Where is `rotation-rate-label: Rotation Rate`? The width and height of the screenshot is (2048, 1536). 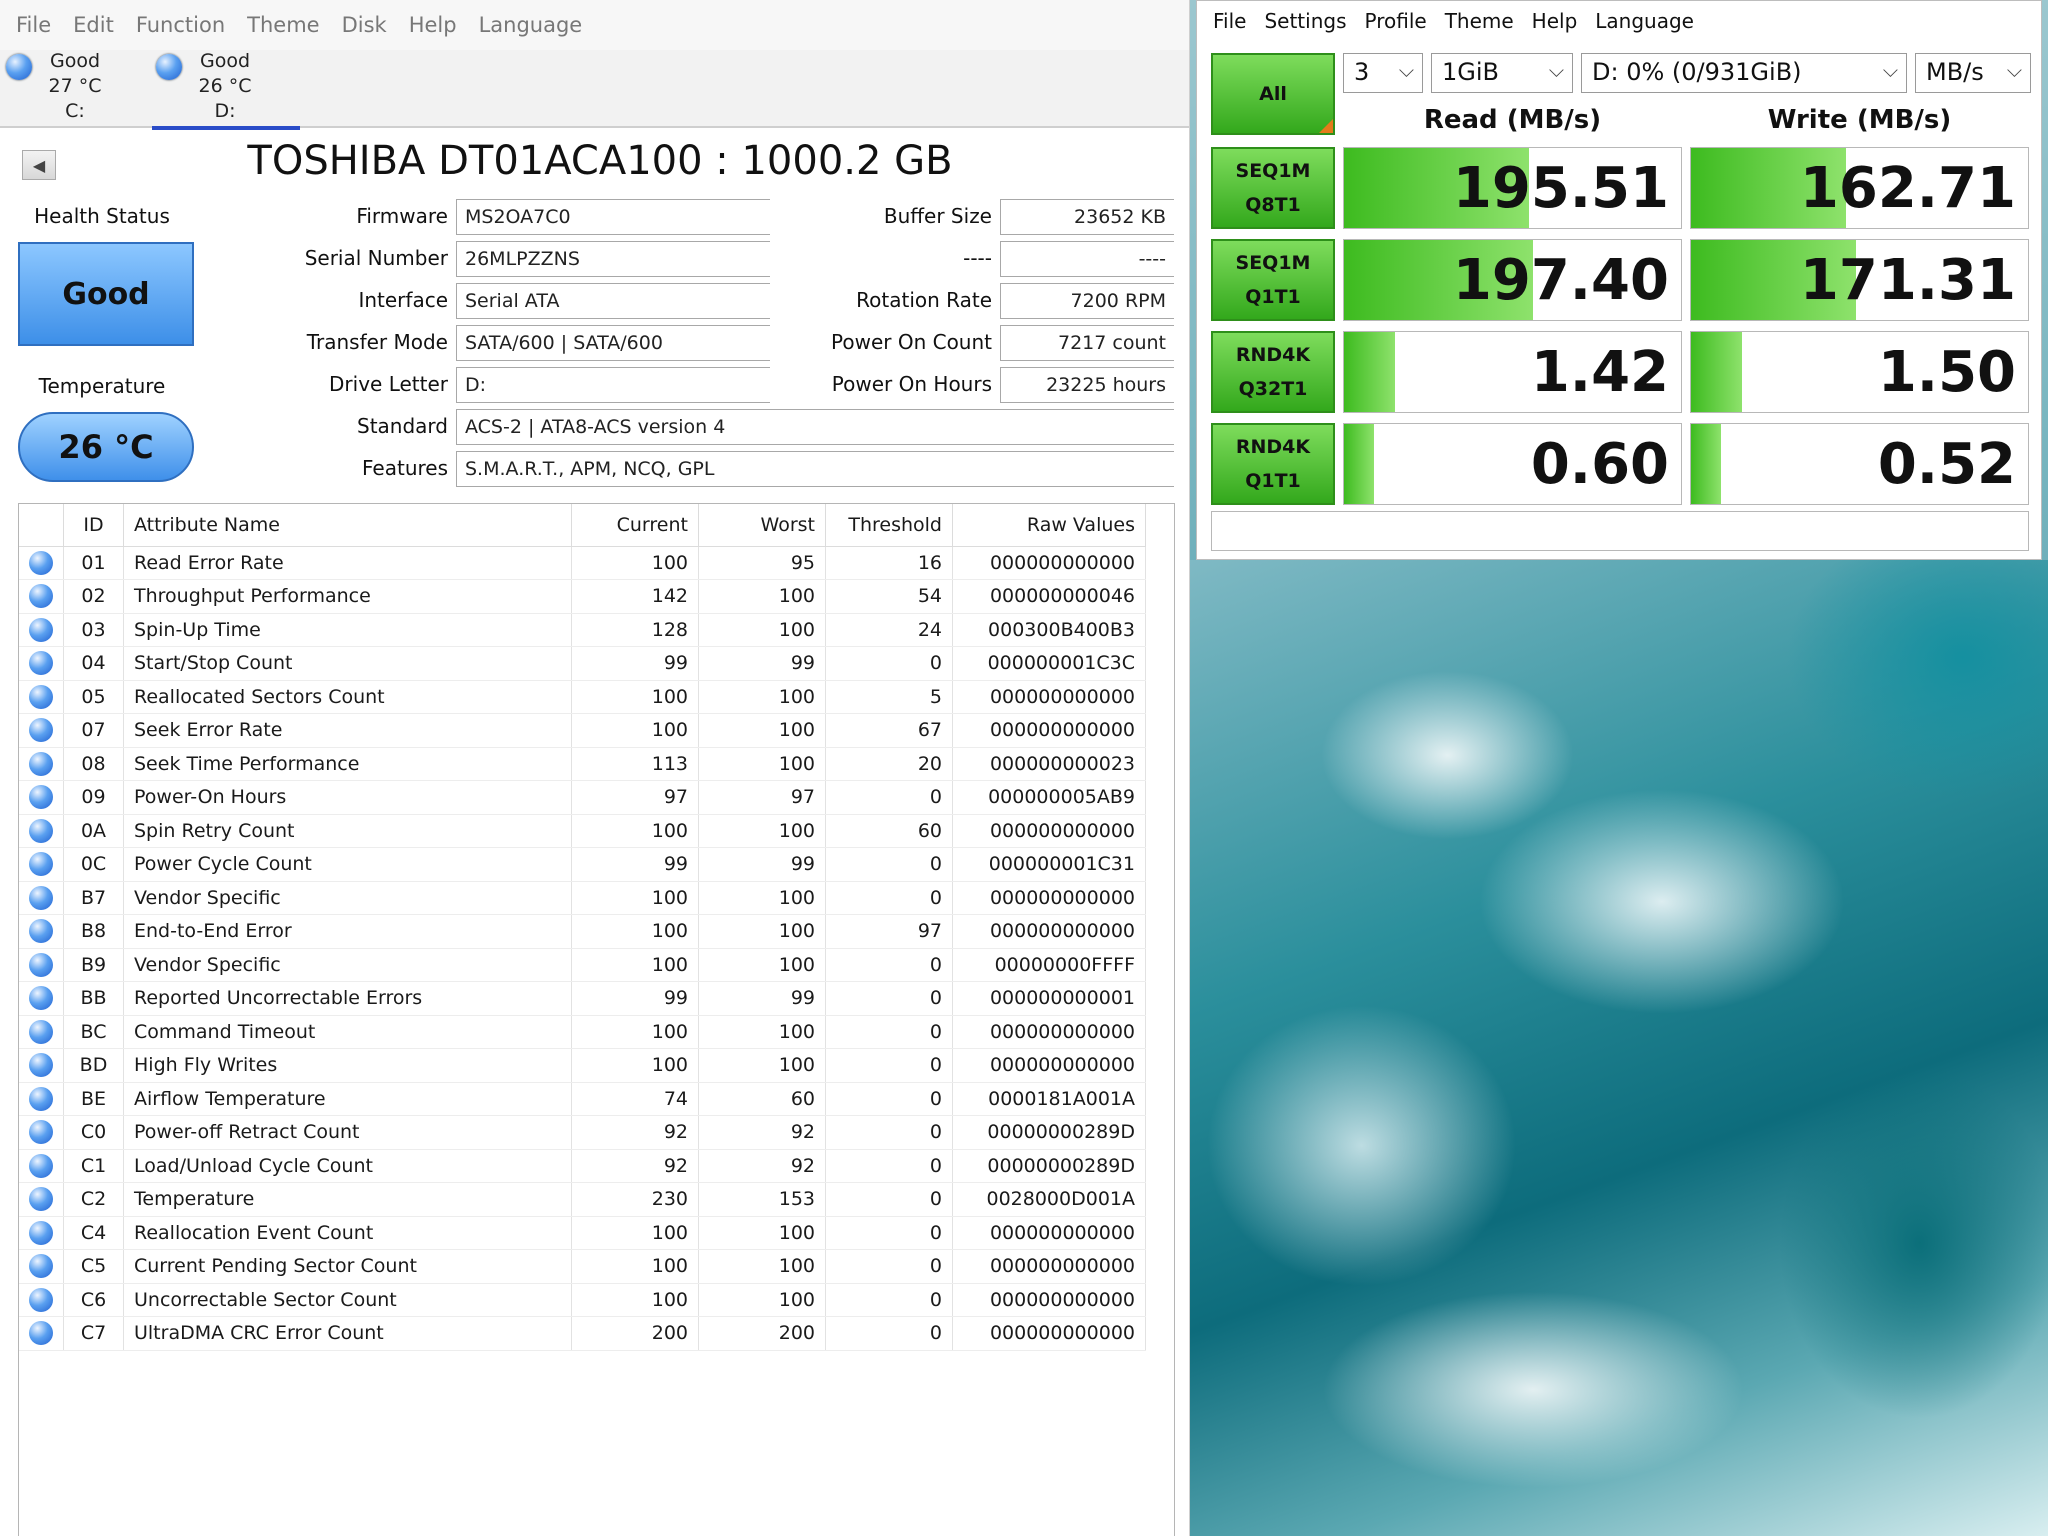
rotation-rate-label: Rotation Rate is located at coordinates (924, 300).